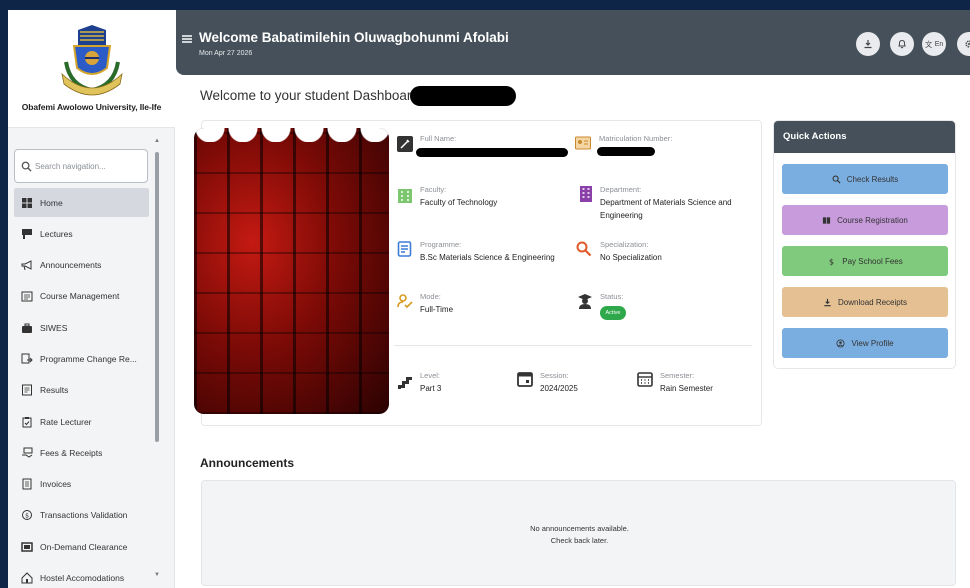  What do you see at coordinates (902, 44) in the screenshot?
I see `notifications-button` at bounding box center [902, 44].